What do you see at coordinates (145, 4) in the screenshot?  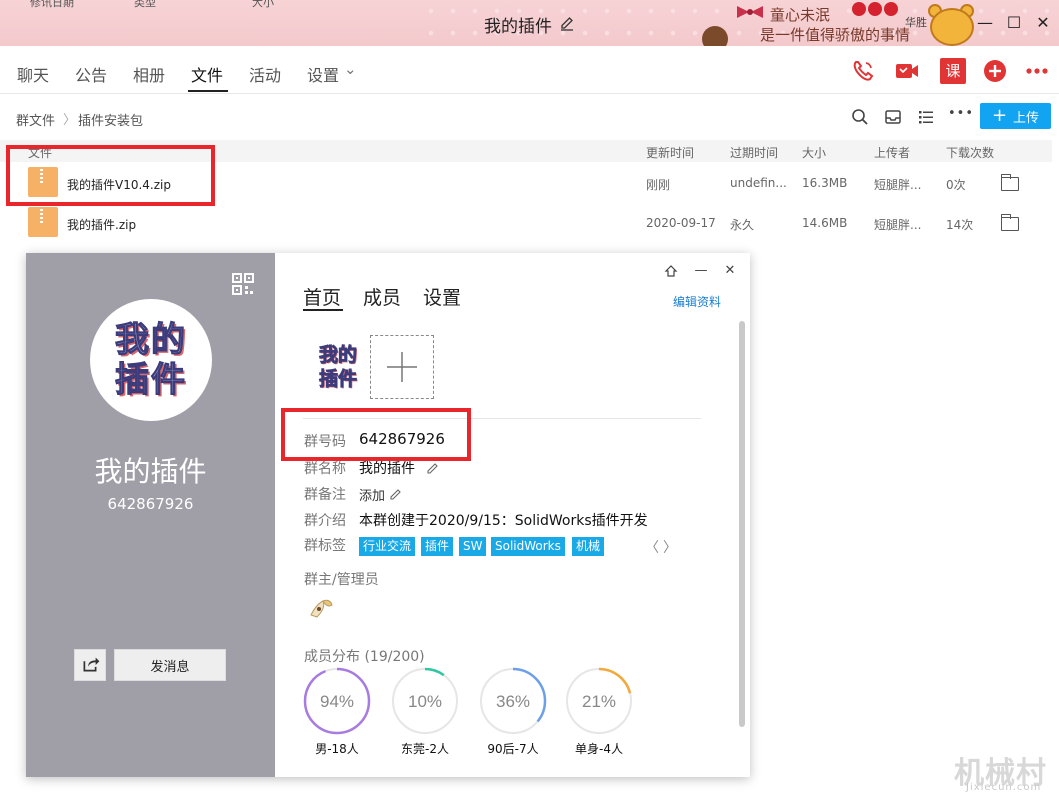 I see `strip-text-2: 类型` at bounding box center [145, 4].